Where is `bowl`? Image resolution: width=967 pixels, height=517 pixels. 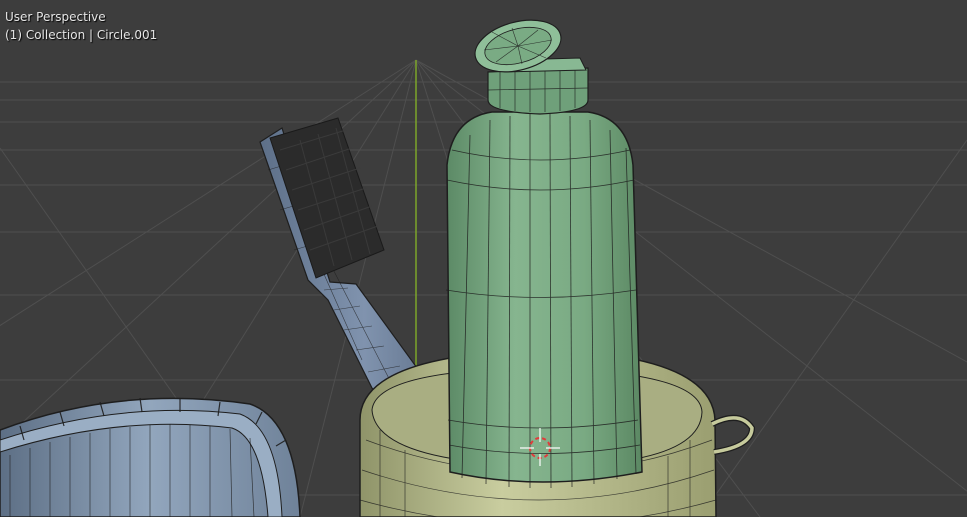 bowl is located at coordinates (150, 457).